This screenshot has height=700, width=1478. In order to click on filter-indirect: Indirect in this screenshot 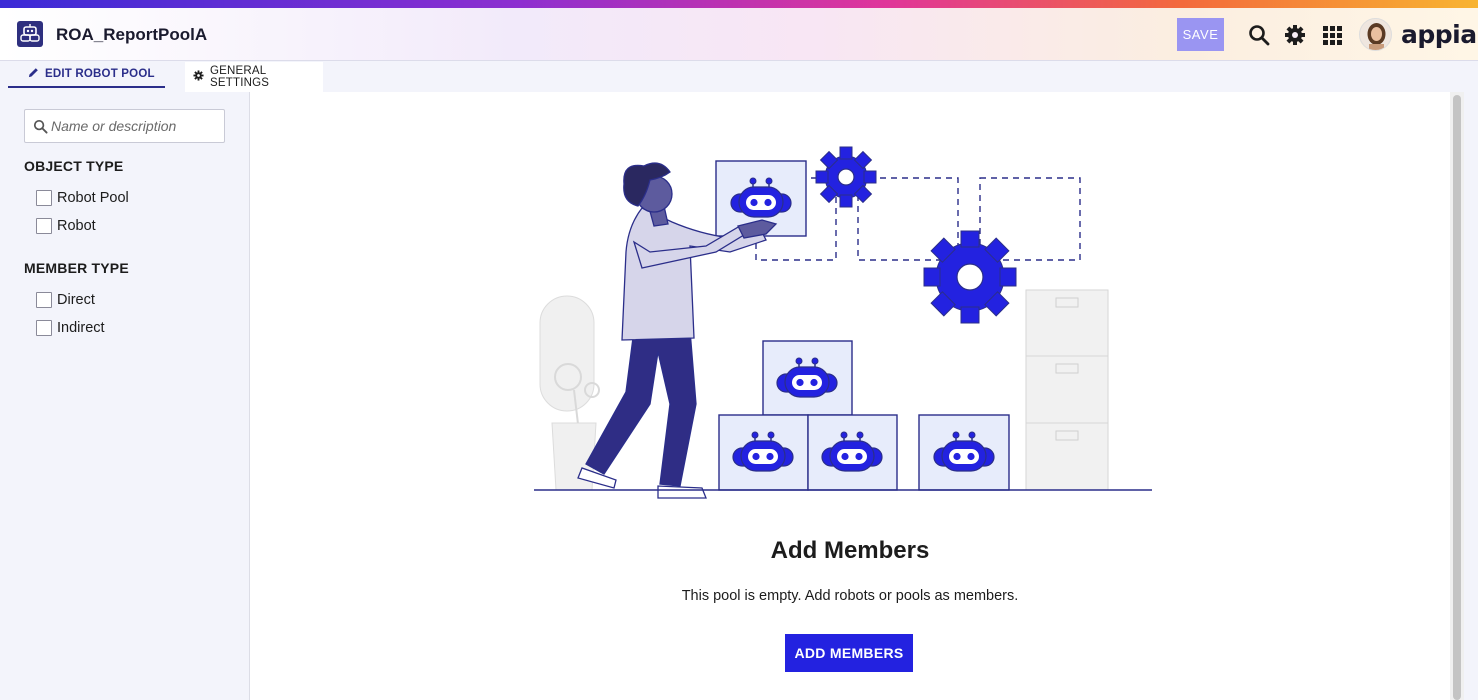, I will do `click(70, 328)`.